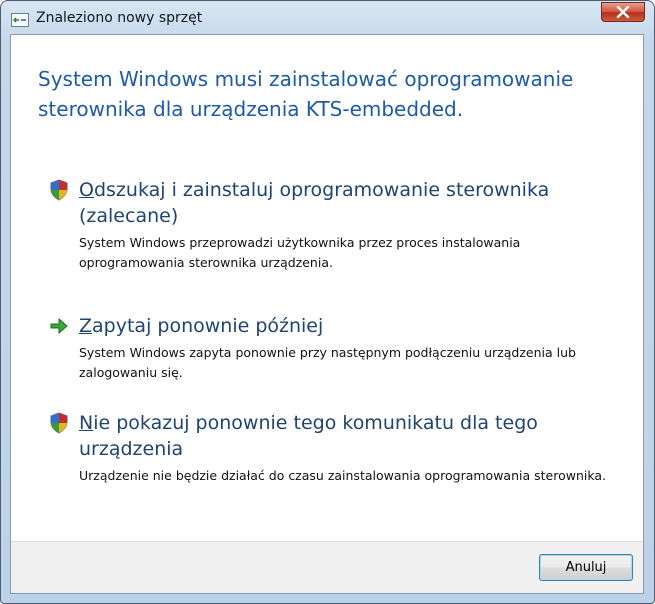 This screenshot has width=655, height=604. What do you see at coordinates (586, 567) in the screenshot?
I see `cancel-button: Anuluj` at bounding box center [586, 567].